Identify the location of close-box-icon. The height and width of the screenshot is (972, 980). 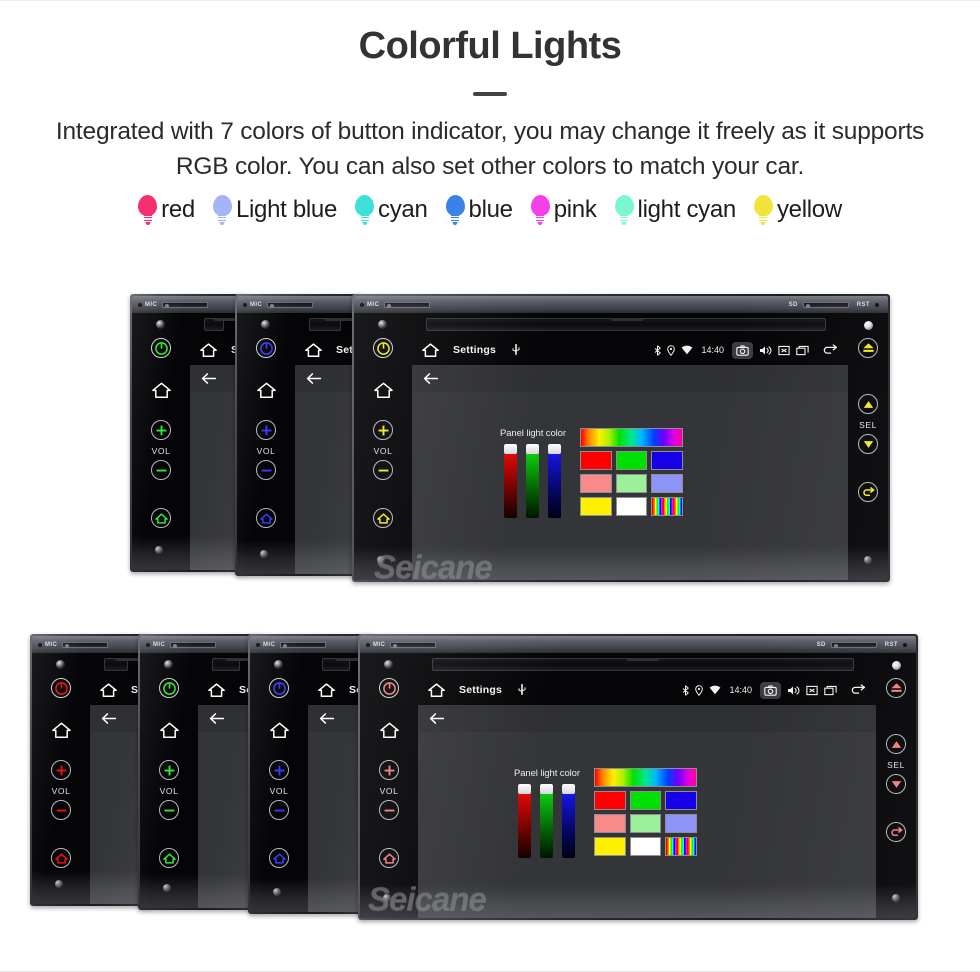
(784, 350).